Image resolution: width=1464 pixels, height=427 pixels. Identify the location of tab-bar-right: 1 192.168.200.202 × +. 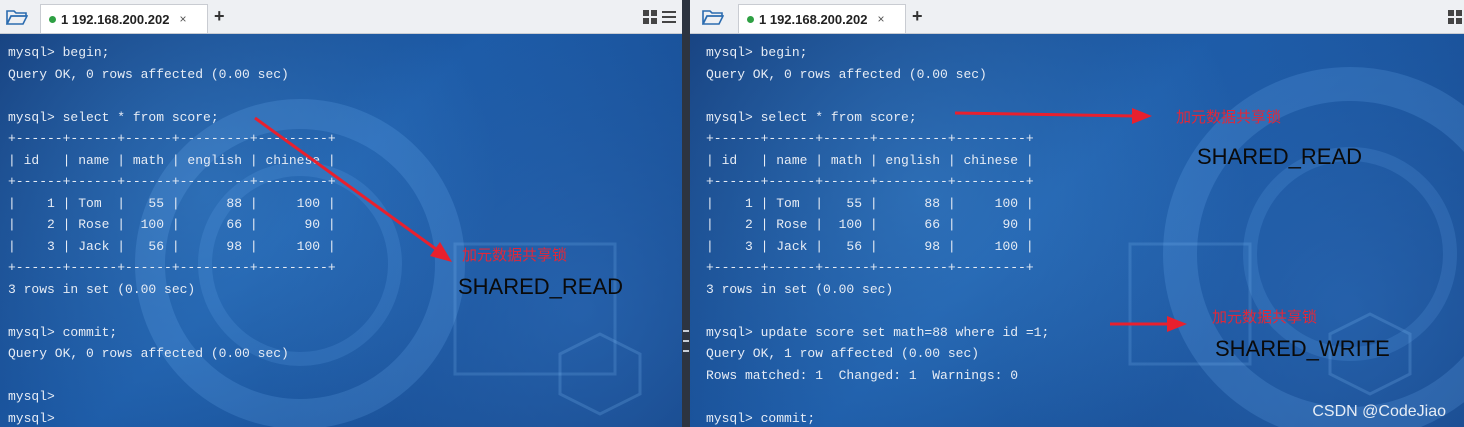
(1077, 17).